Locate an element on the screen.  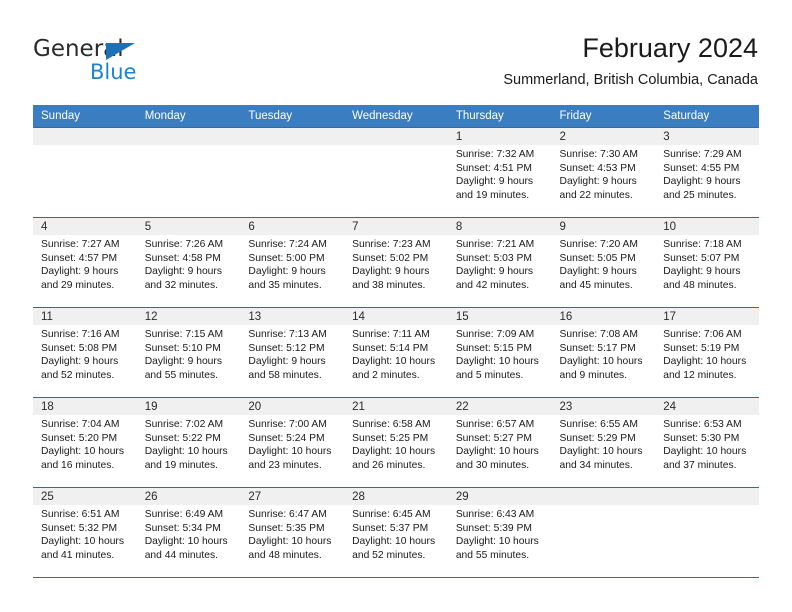
daylight-text: and 19 minutes. is located at coordinates (181, 465).